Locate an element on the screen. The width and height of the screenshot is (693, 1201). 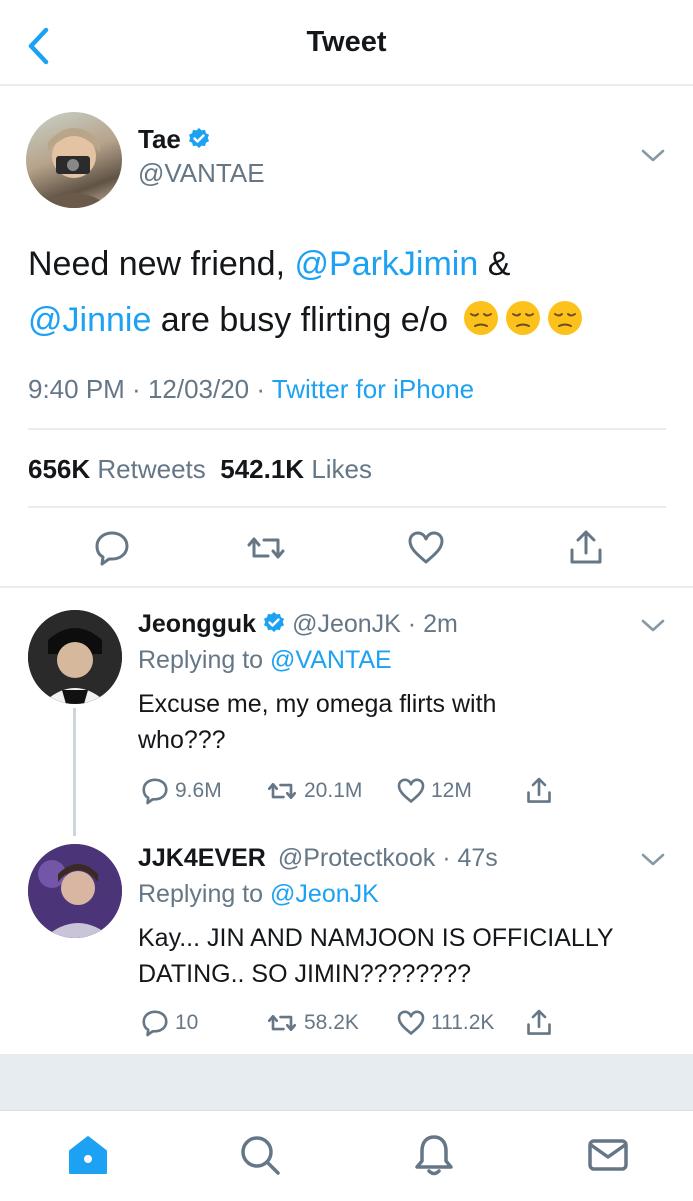
likes-count: 542.1K is located at coordinates (262, 469).